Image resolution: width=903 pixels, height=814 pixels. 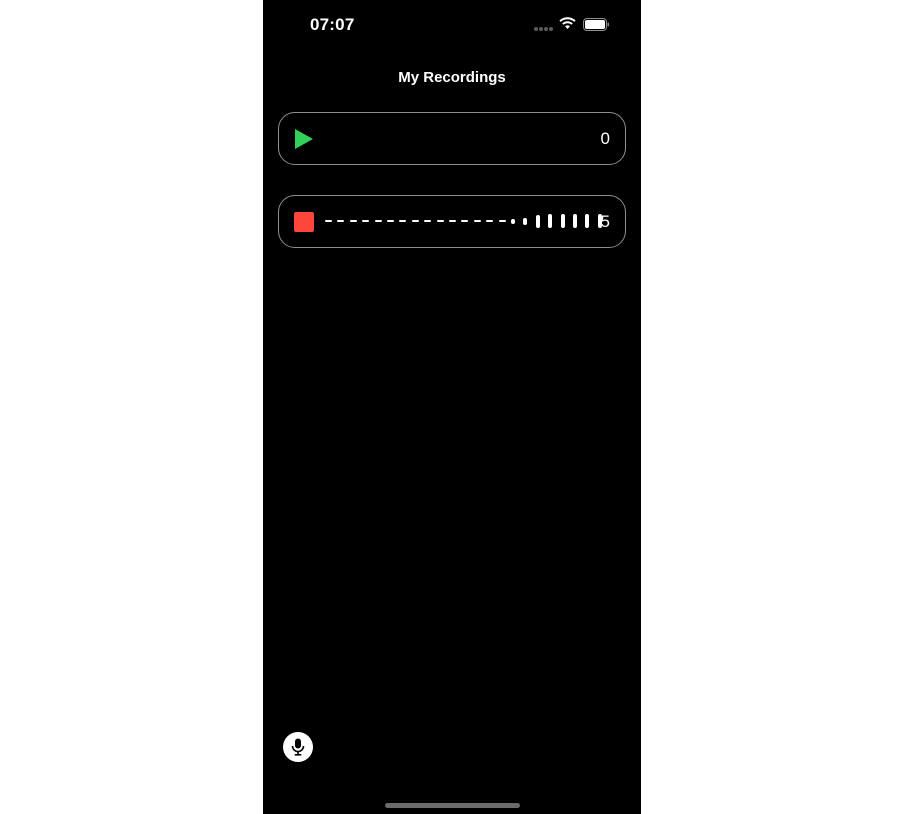 What do you see at coordinates (605, 221) in the screenshot?
I see `recording-count: 5` at bounding box center [605, 221].